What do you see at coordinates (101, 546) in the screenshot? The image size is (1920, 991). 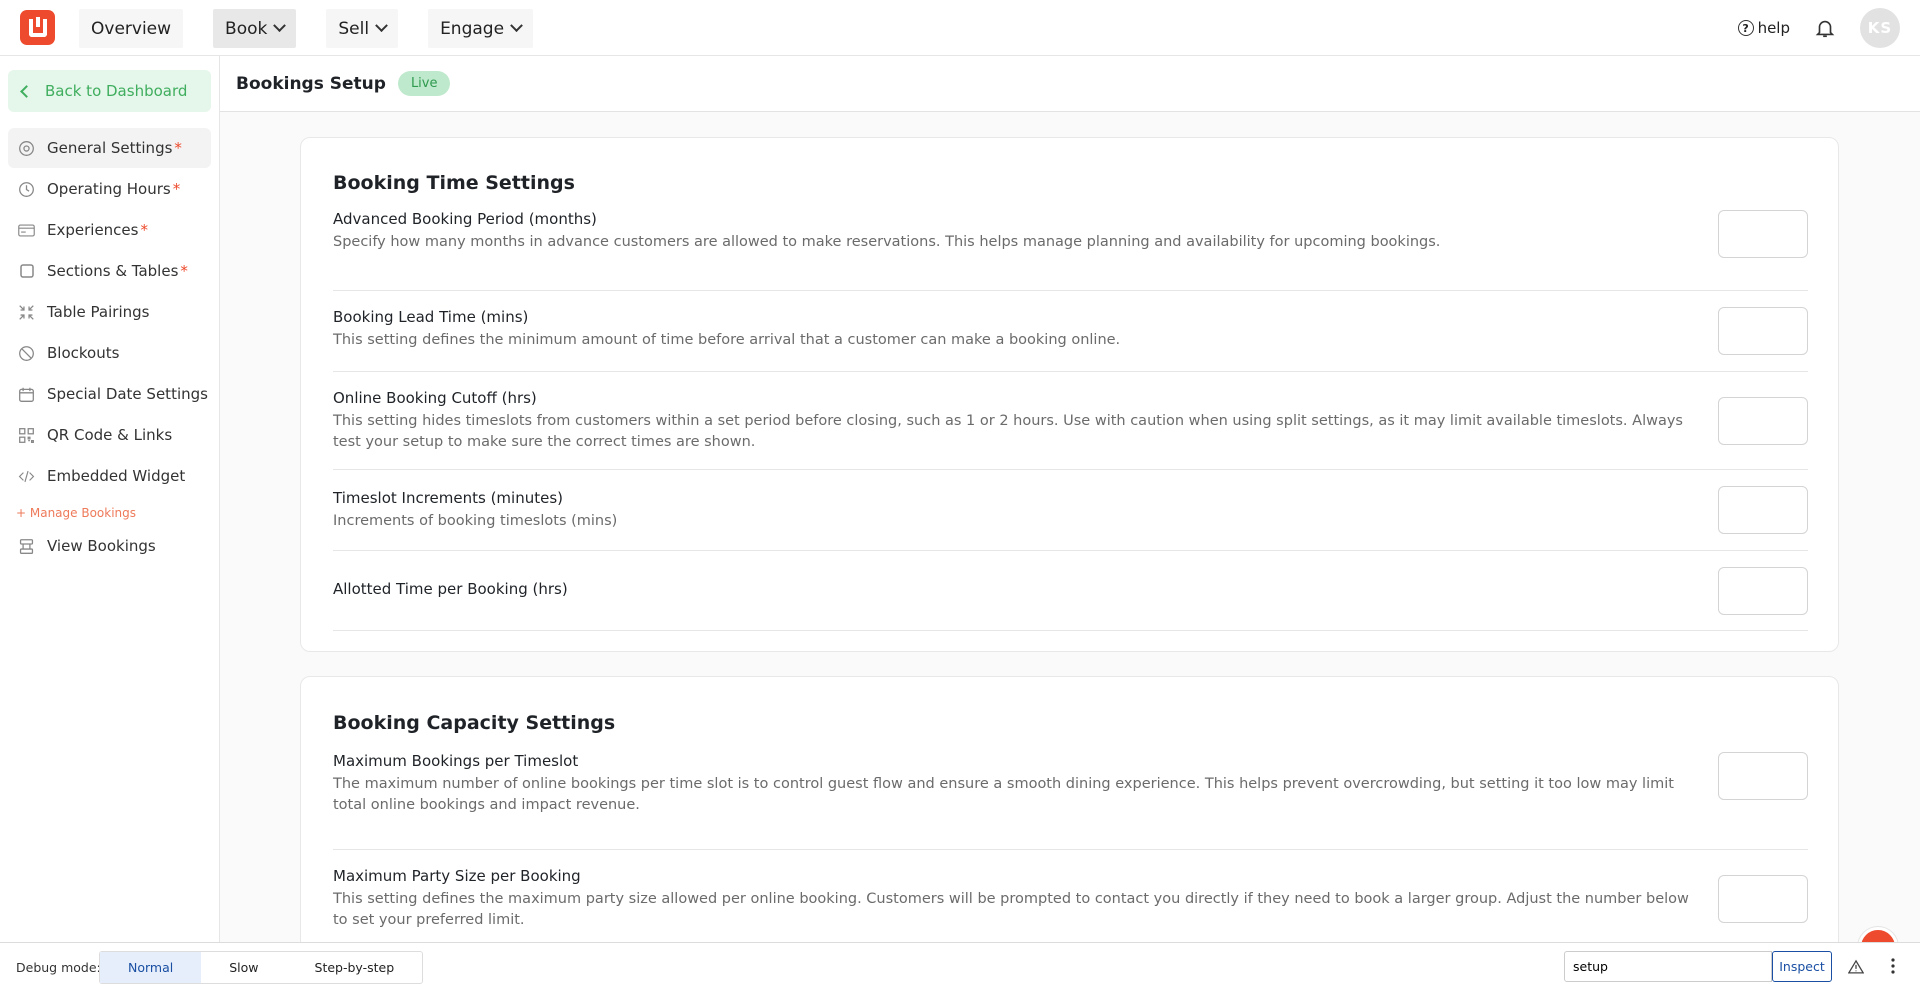 I see `sidebar-item-label: View Bookings` at bounding box center [101, 546].